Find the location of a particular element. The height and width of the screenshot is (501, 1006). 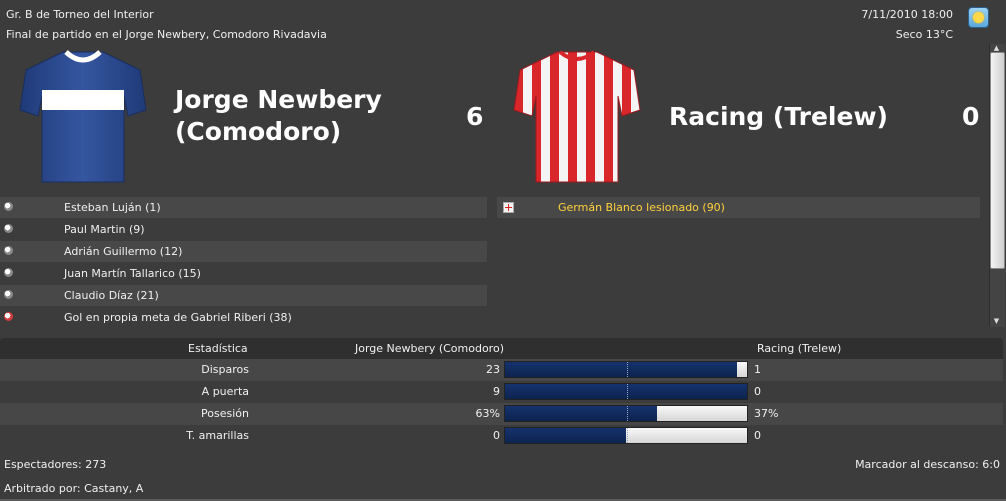

home-event-text: Juan Martín Tallarico (15) is located at coordinates (132, 273).